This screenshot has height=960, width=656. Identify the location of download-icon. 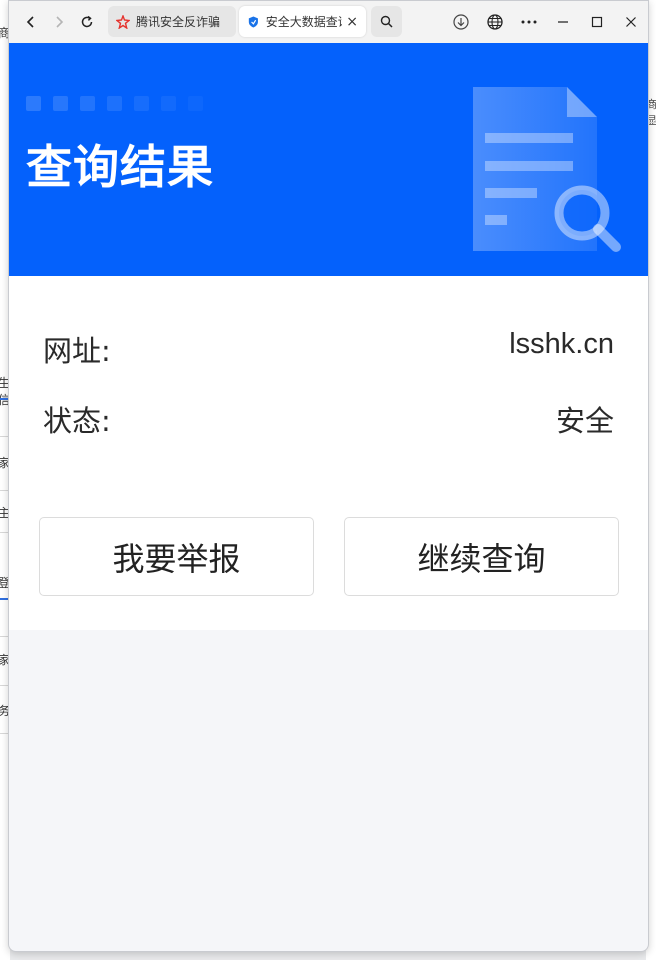
(461, 22).